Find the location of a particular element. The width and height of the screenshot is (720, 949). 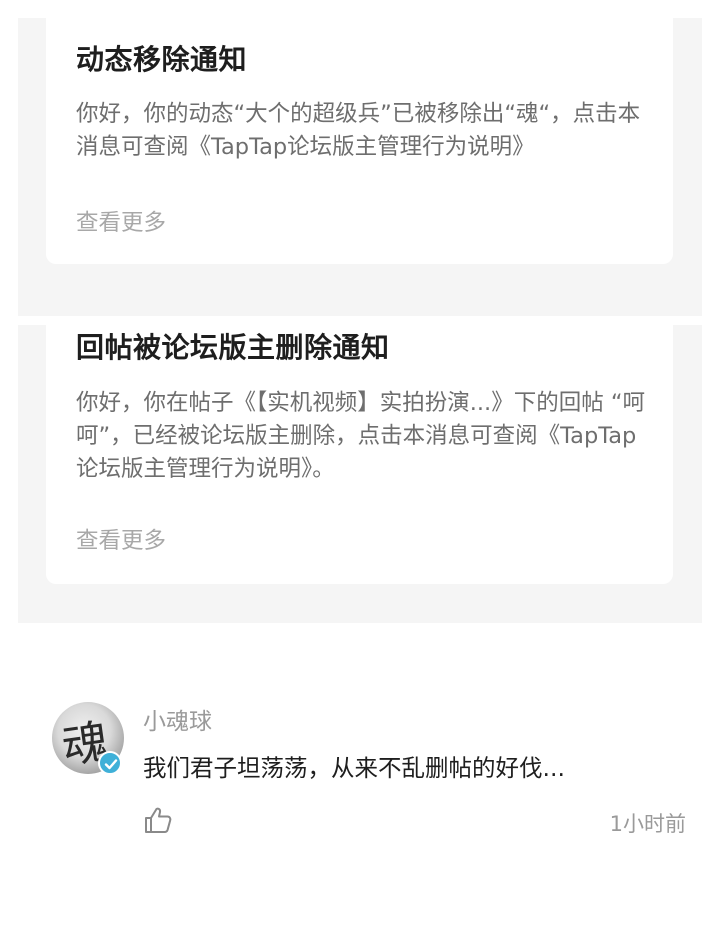

verified-badge-icon is located at coordinates (110, 763).